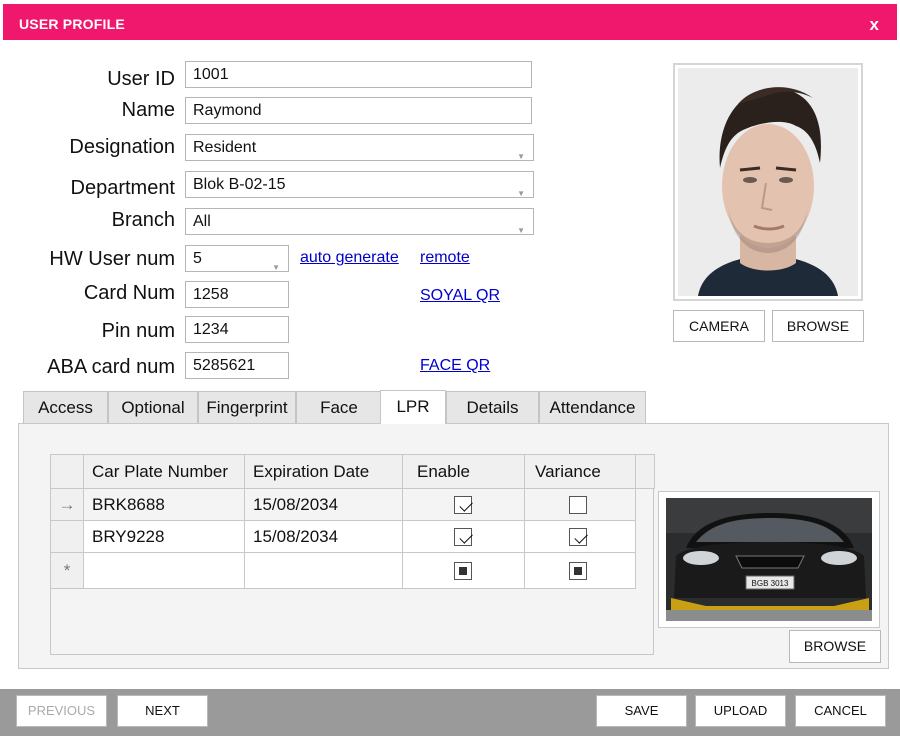 The width and height of the screenshot is (900, 736). What do you see at coordinates (641, 711) in the screenshot?
I see `save-button: SAVE` at bounding box center [641, 711].